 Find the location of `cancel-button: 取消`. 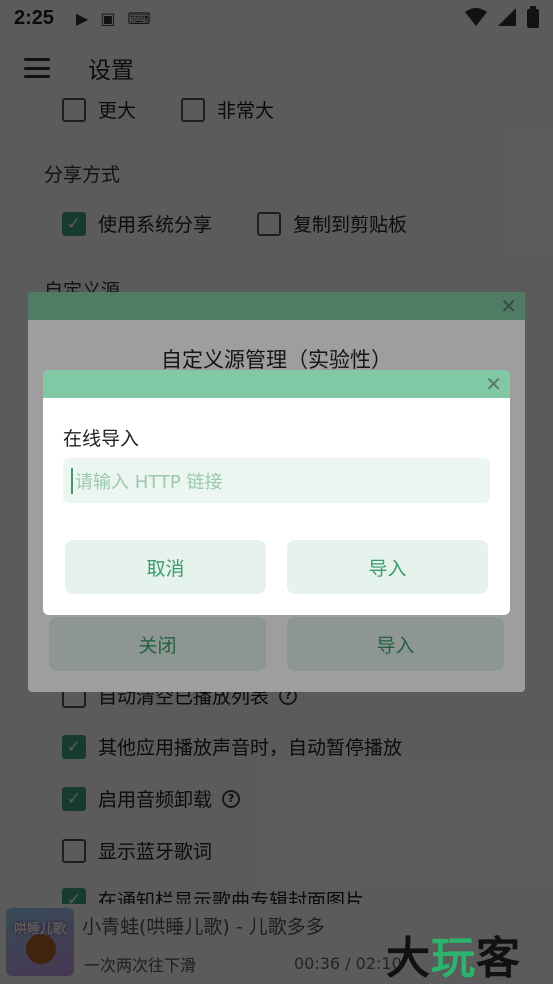

cancel-button: 取消 is located at coordinates (165, 567).